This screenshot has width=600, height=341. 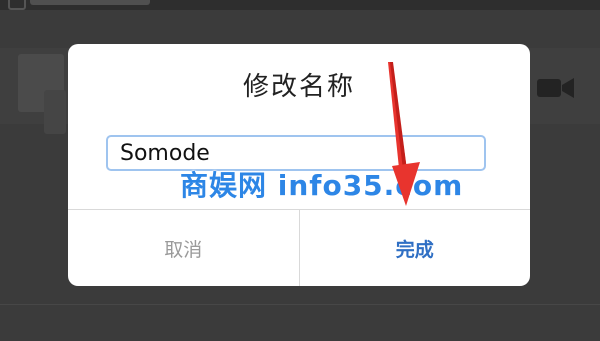 What do you see at coordinates (298, 87) in the screenshot?
I see `dialog-title: 修改名称` at bounding box center [298, 87].